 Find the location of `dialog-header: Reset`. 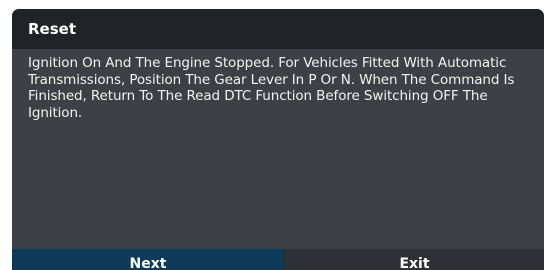

dialog-header: Reset is located at coordinates (278, 29).